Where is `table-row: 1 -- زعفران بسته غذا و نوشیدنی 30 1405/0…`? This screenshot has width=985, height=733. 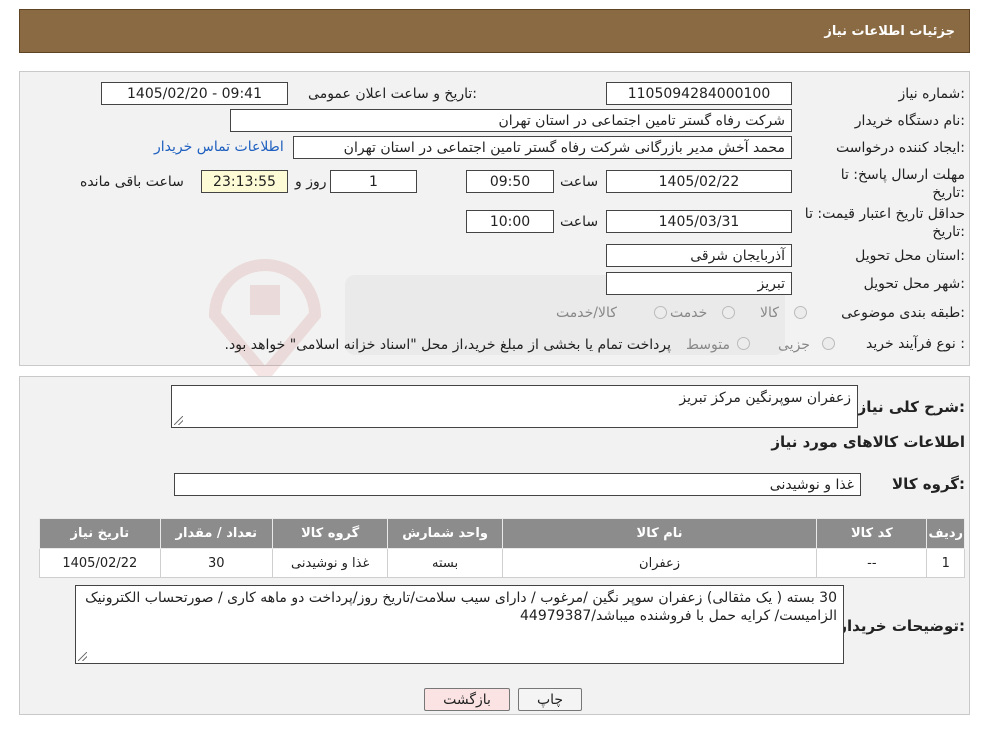 table-row: 1 -- زعفران بسته غذا و نوشیدنی 30 1405/0… is located at coordinates (502, 563).